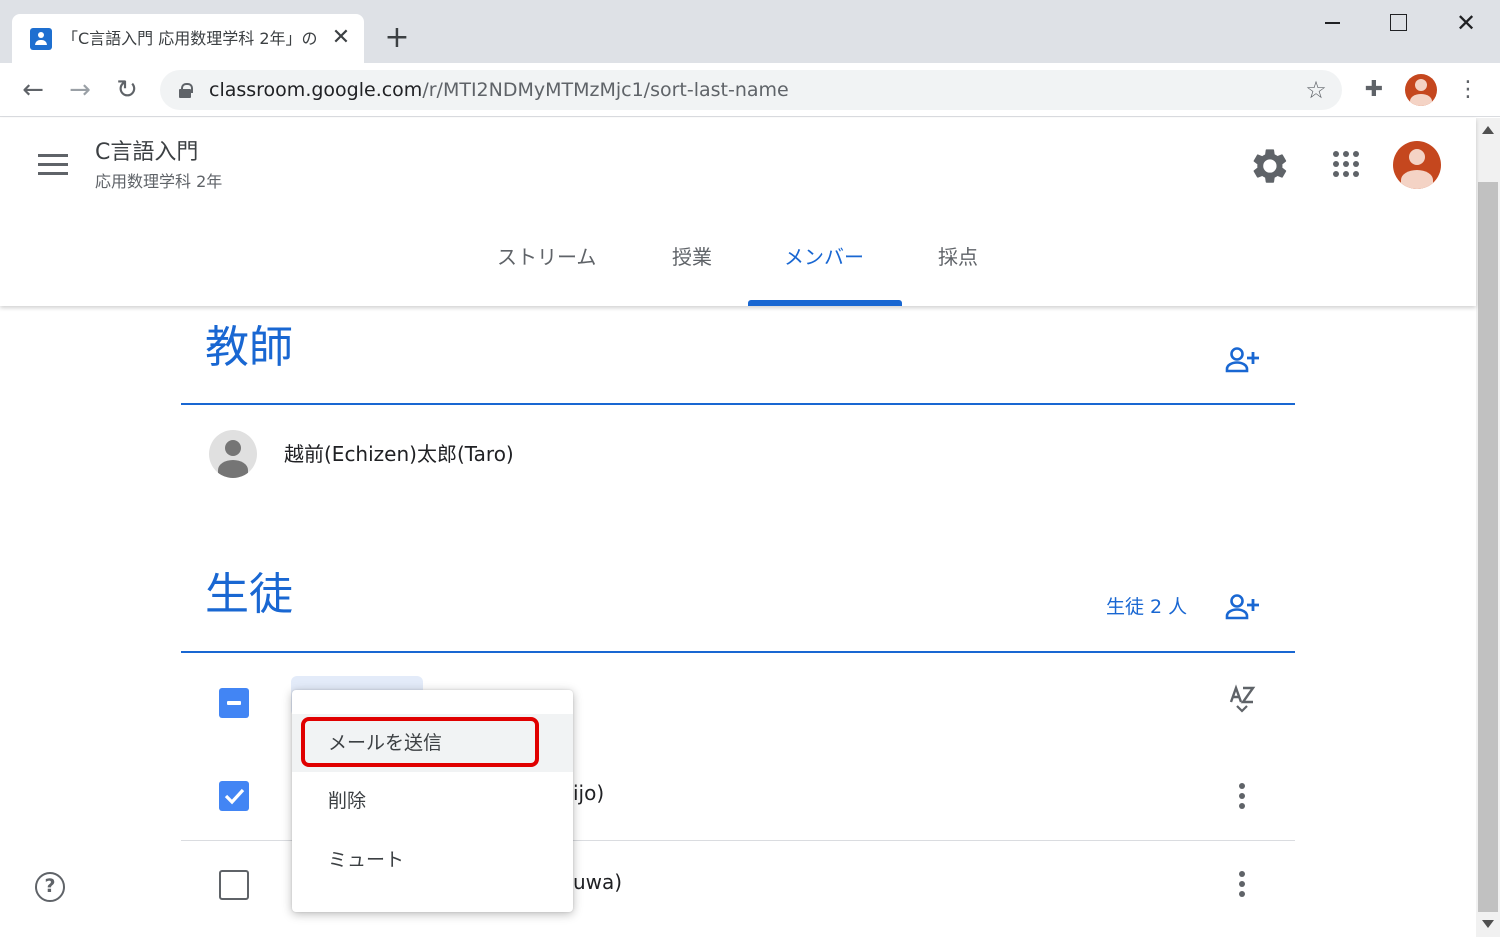 This screenshot has height=937, width=1500. Describe the element at coordinates (825, 303) in the screenshot. I see `active-tab-indicator` at that location.